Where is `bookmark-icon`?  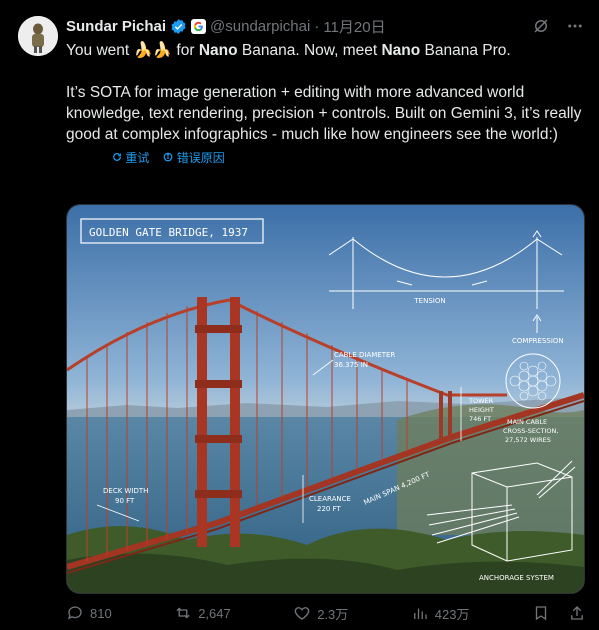
bookmark-icon is located at coordinates (541, 613).